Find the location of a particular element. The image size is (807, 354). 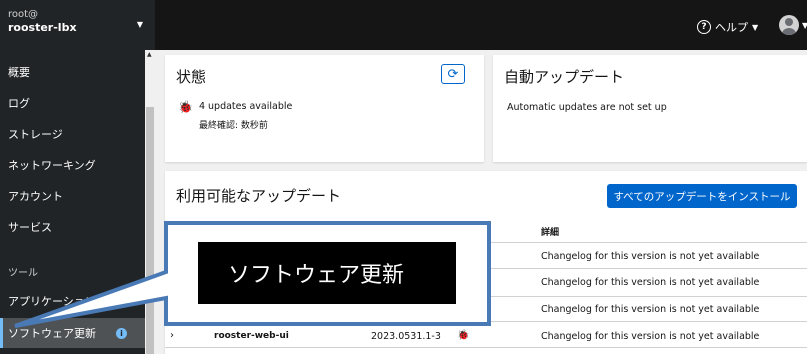

sidebar-item-label: ログ is located at coordinates (19, 103).